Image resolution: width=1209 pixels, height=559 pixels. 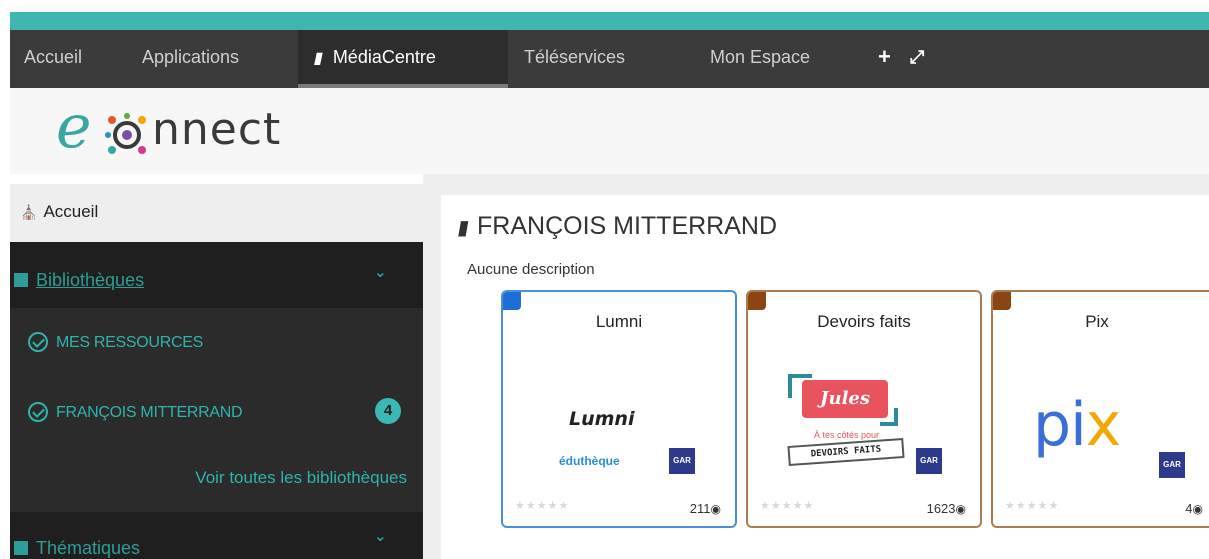 I want to click on logo-text: nnect, so click(x=217, y=129).